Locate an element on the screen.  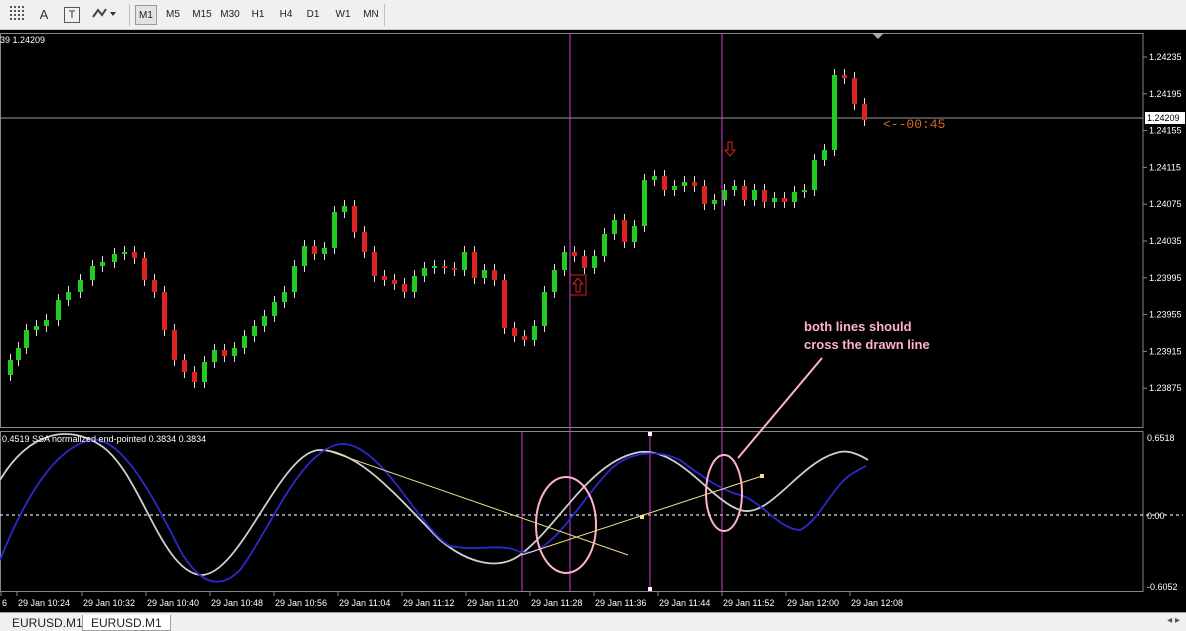
timeframe-h4-button: H4 is located at coordinates (286, 15).